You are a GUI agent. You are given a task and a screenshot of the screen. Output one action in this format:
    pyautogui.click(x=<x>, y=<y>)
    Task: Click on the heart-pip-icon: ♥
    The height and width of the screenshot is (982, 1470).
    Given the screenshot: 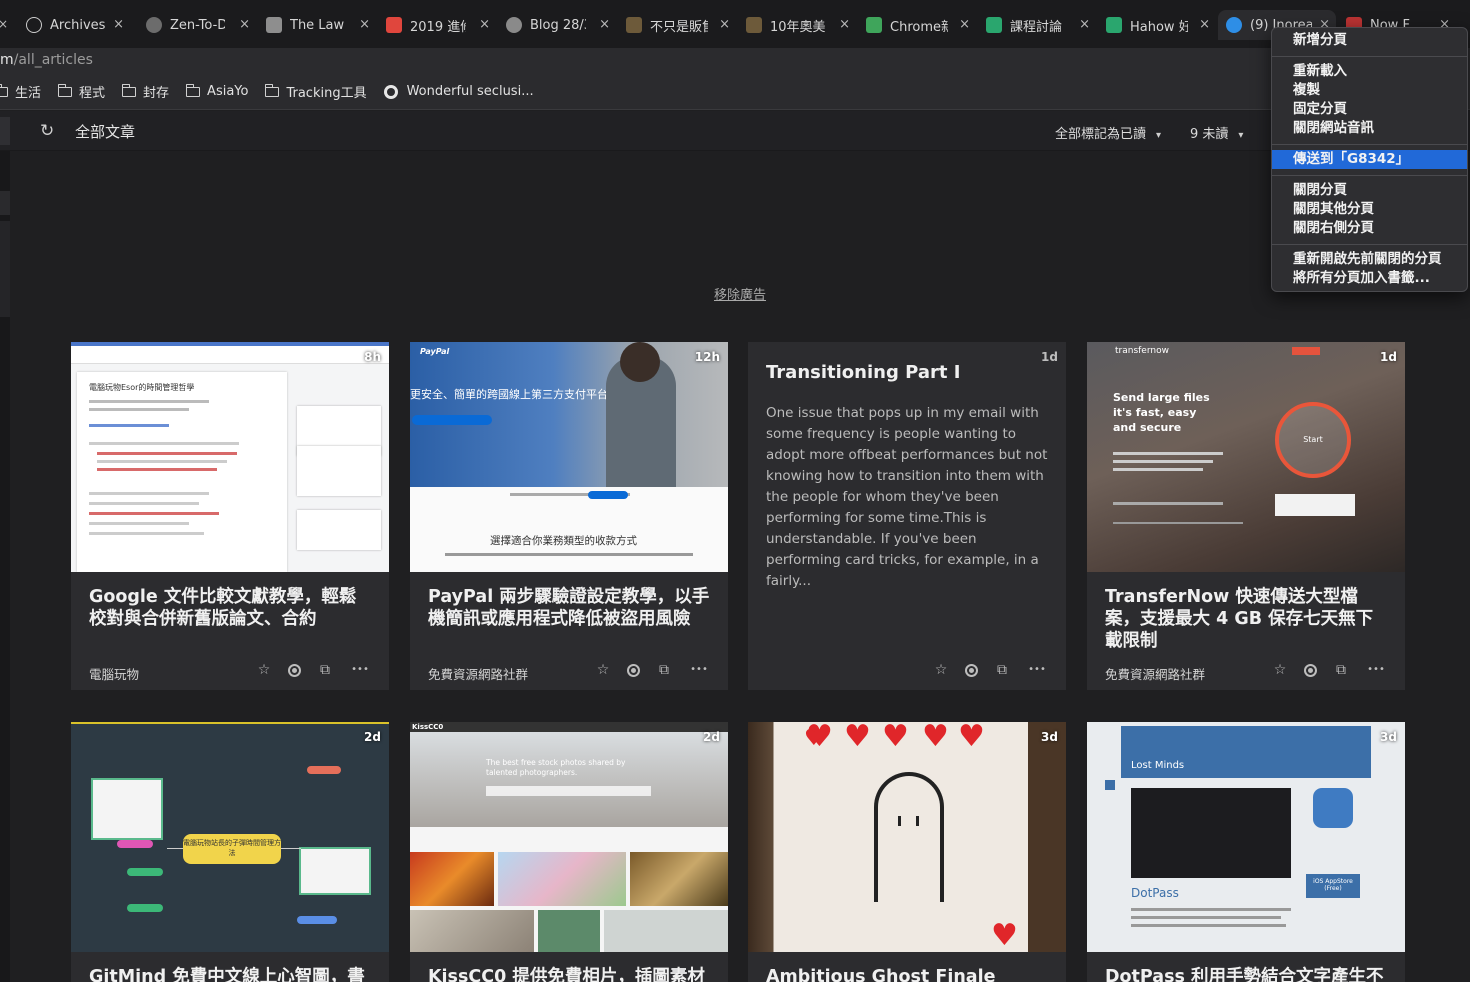 What is the action you would take?
    pyautogui.click(x=857, y=738)
    